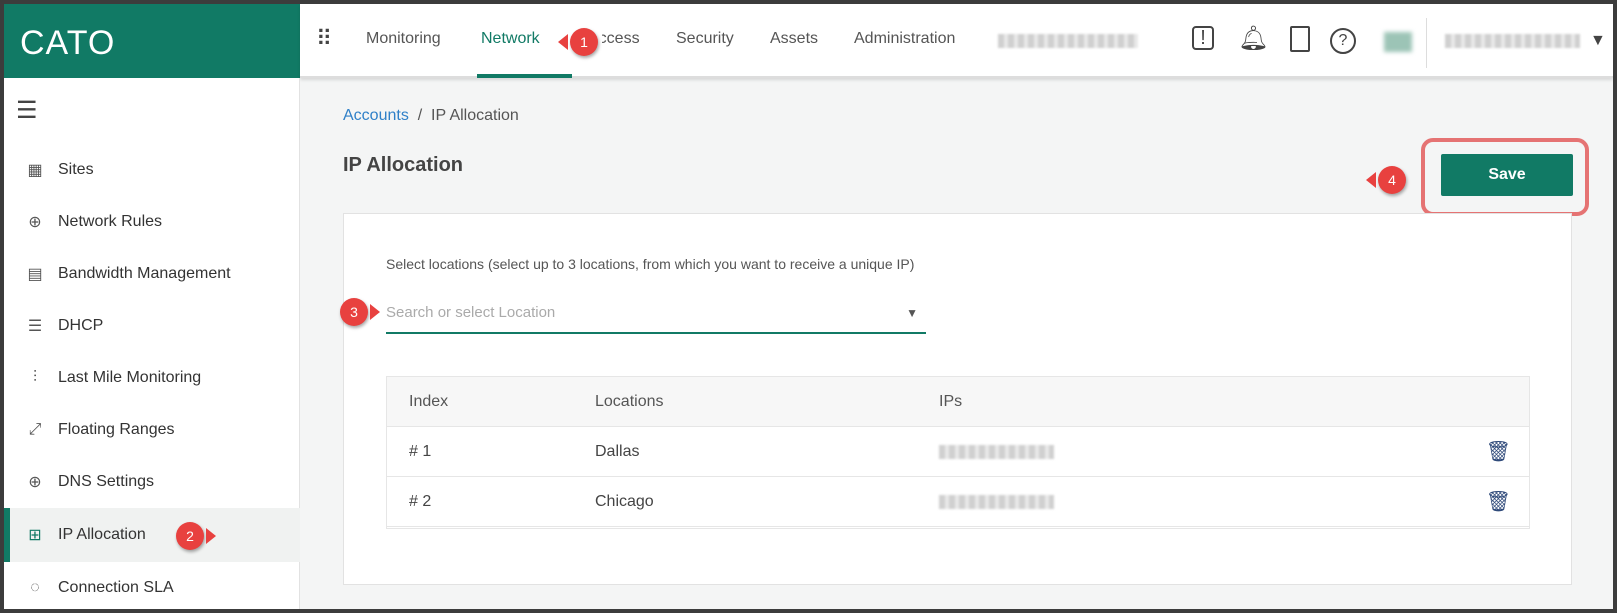  What do you see at coordinates (705, 39) in the screenshot?
I see `tab-security: Security` at bounding box center [705, 39].